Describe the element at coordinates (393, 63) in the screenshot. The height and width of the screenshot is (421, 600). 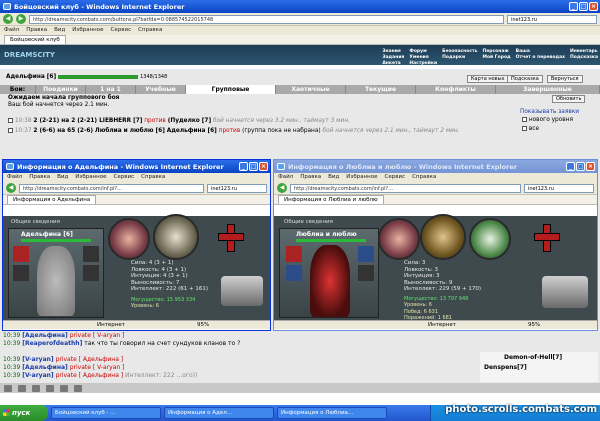
I see `nav-item: Анкета` at that location.